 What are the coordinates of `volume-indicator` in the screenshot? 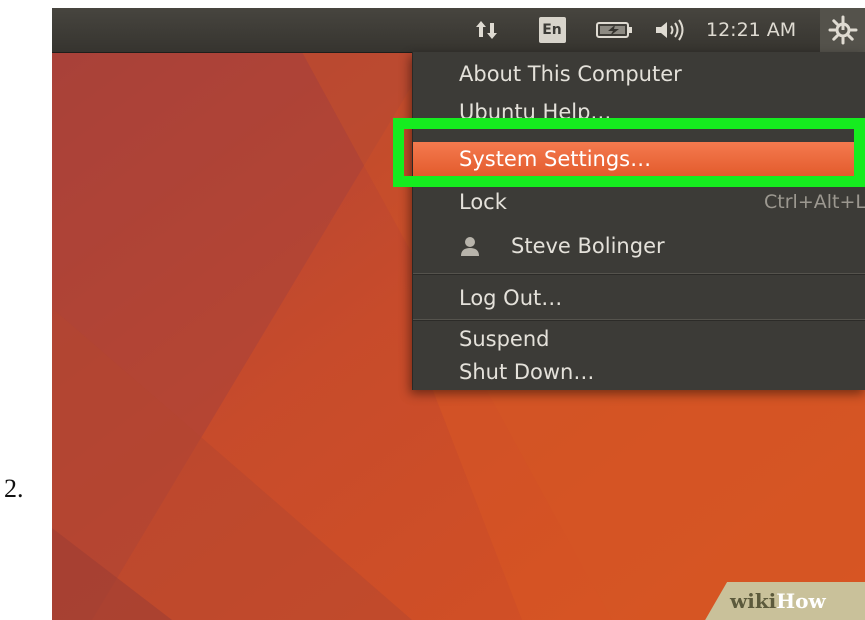 It's located at (671, 30).